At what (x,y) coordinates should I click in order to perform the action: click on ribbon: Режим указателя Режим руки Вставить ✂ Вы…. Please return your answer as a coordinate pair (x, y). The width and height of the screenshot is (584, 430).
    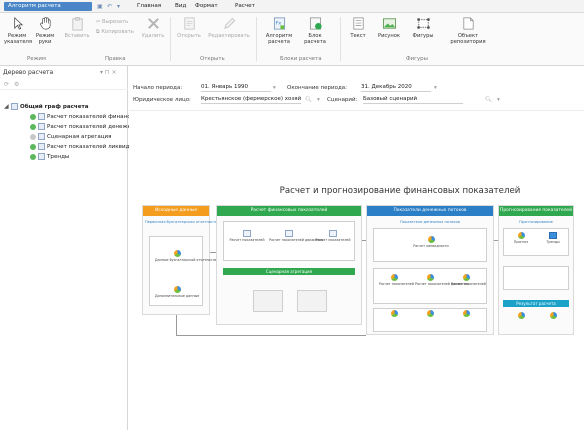
    Looking at the image, I should click on (292, 39).